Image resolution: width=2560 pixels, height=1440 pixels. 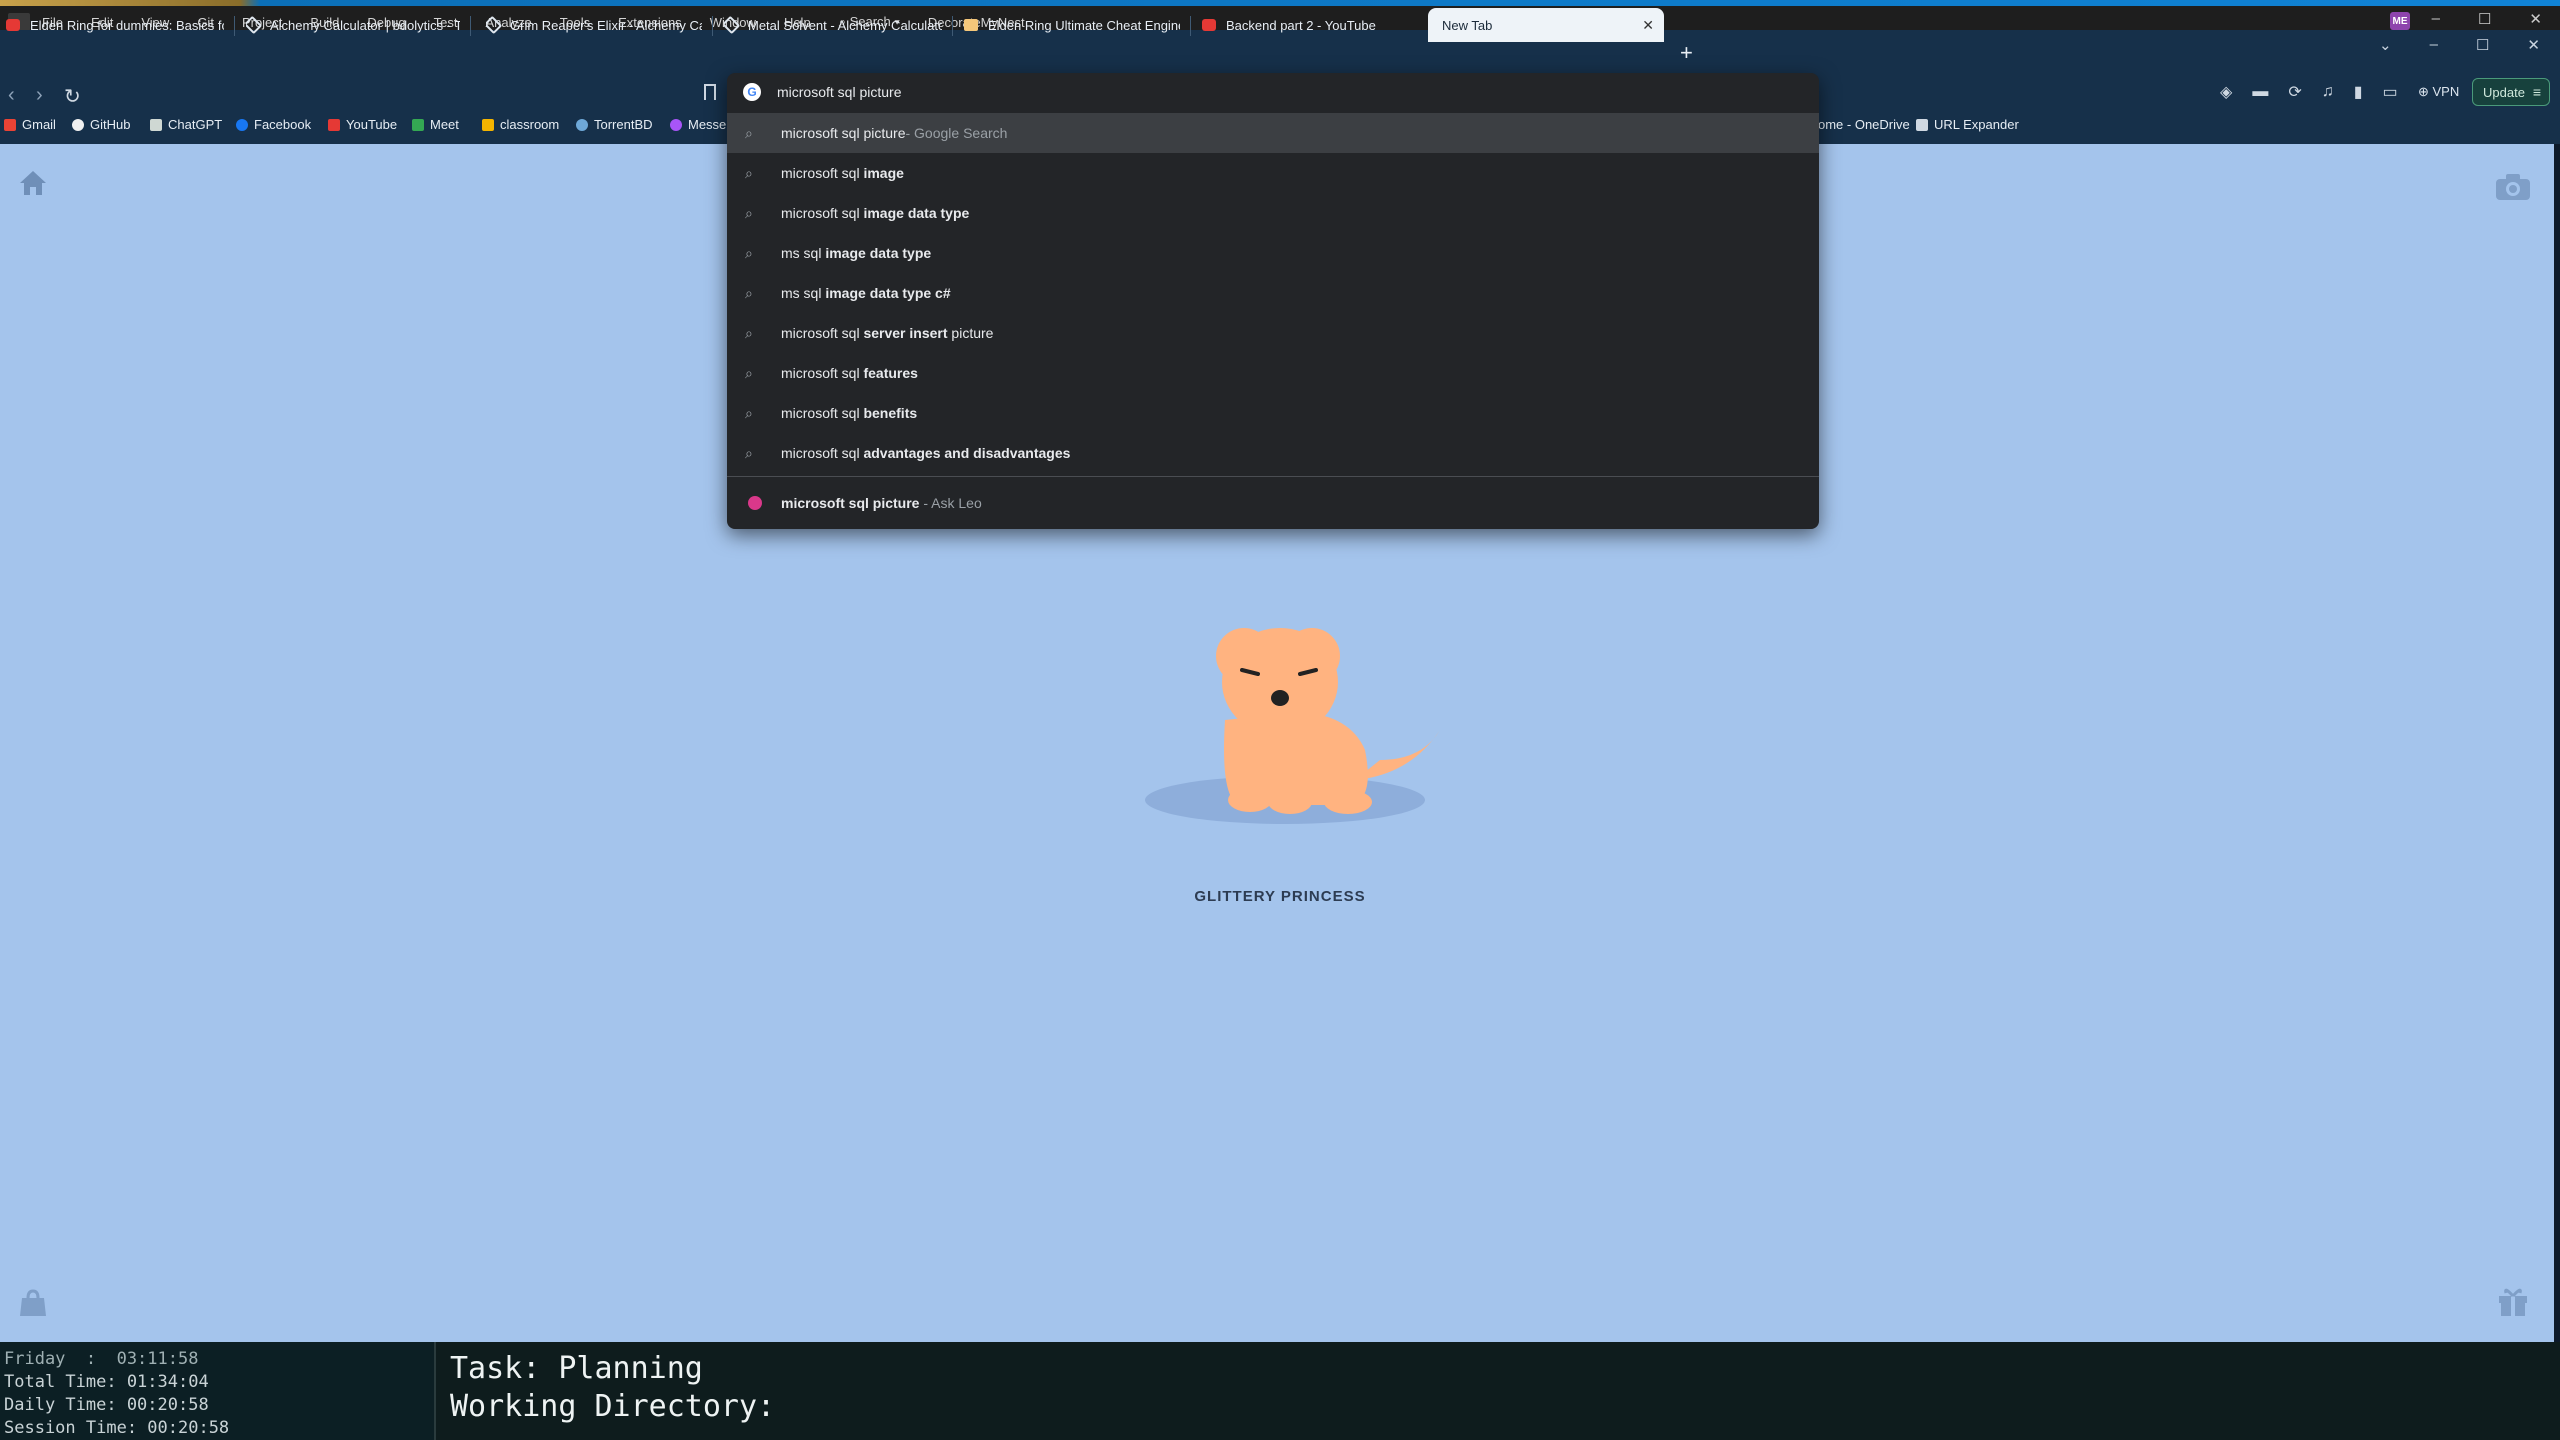 What do you see at coordinates (1273, 213) in the screenshot?
I see `suggestion-item: ⌕ microsoft sql image data type` at bounding box center [1273, 213].